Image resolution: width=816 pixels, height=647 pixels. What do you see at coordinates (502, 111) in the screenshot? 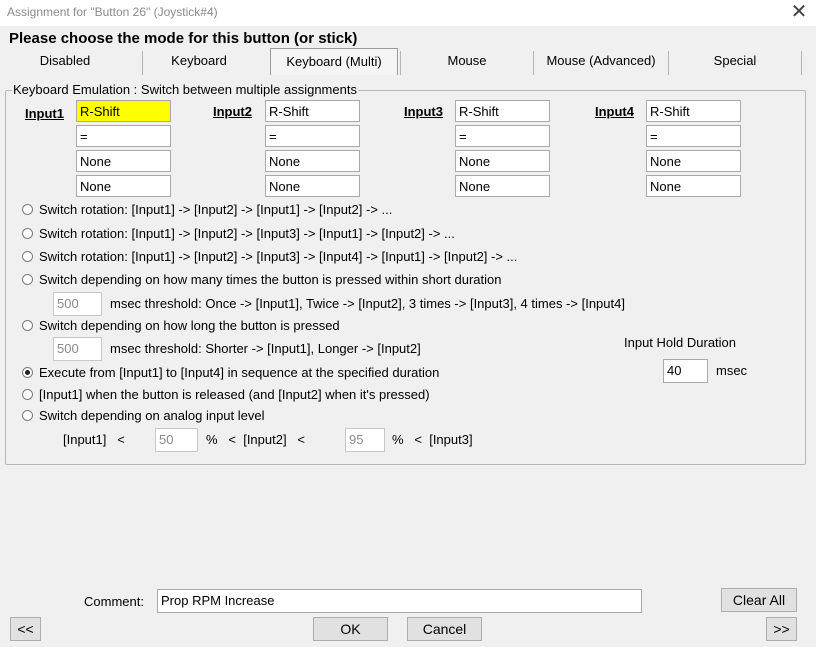
I see `input3-key1-field: R-Shift` at bounding box center [502, 111].